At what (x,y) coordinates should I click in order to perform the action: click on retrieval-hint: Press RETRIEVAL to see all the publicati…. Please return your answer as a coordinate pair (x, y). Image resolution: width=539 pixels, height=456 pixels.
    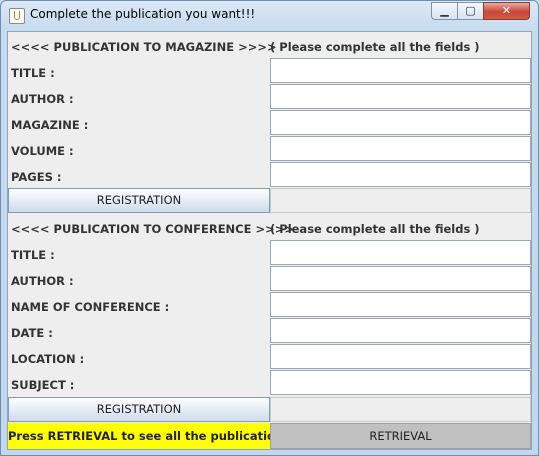
    Looking at the image, I should click on (157, 436).